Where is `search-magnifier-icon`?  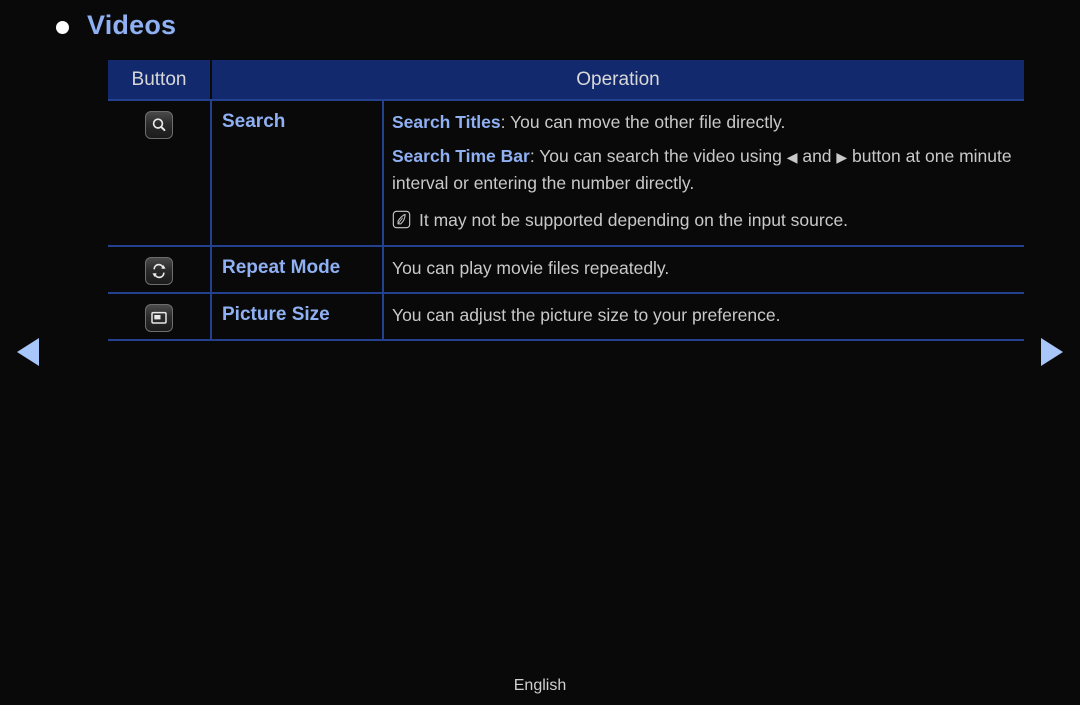 search-magnifier-icon is located at coordinates (159, 125).